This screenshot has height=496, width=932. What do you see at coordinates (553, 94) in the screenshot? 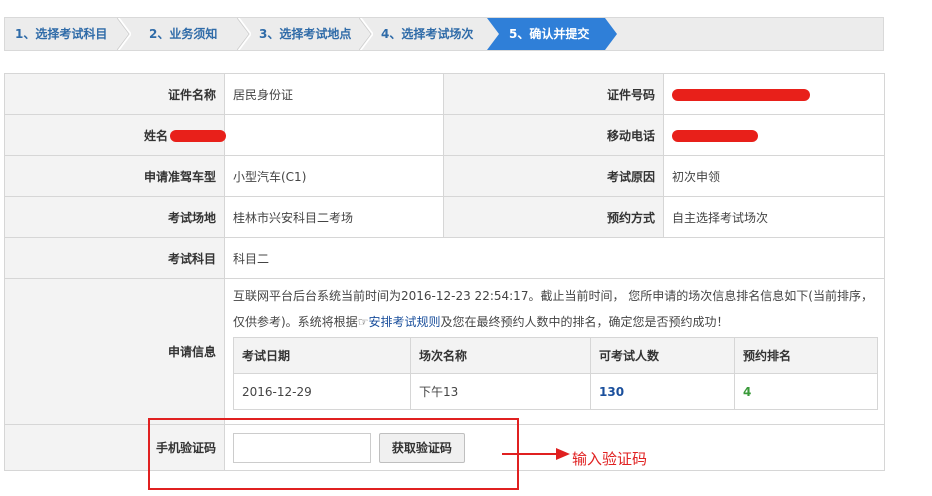
I see `id-number-label: 证件号码` at bounding box center [553, 94].